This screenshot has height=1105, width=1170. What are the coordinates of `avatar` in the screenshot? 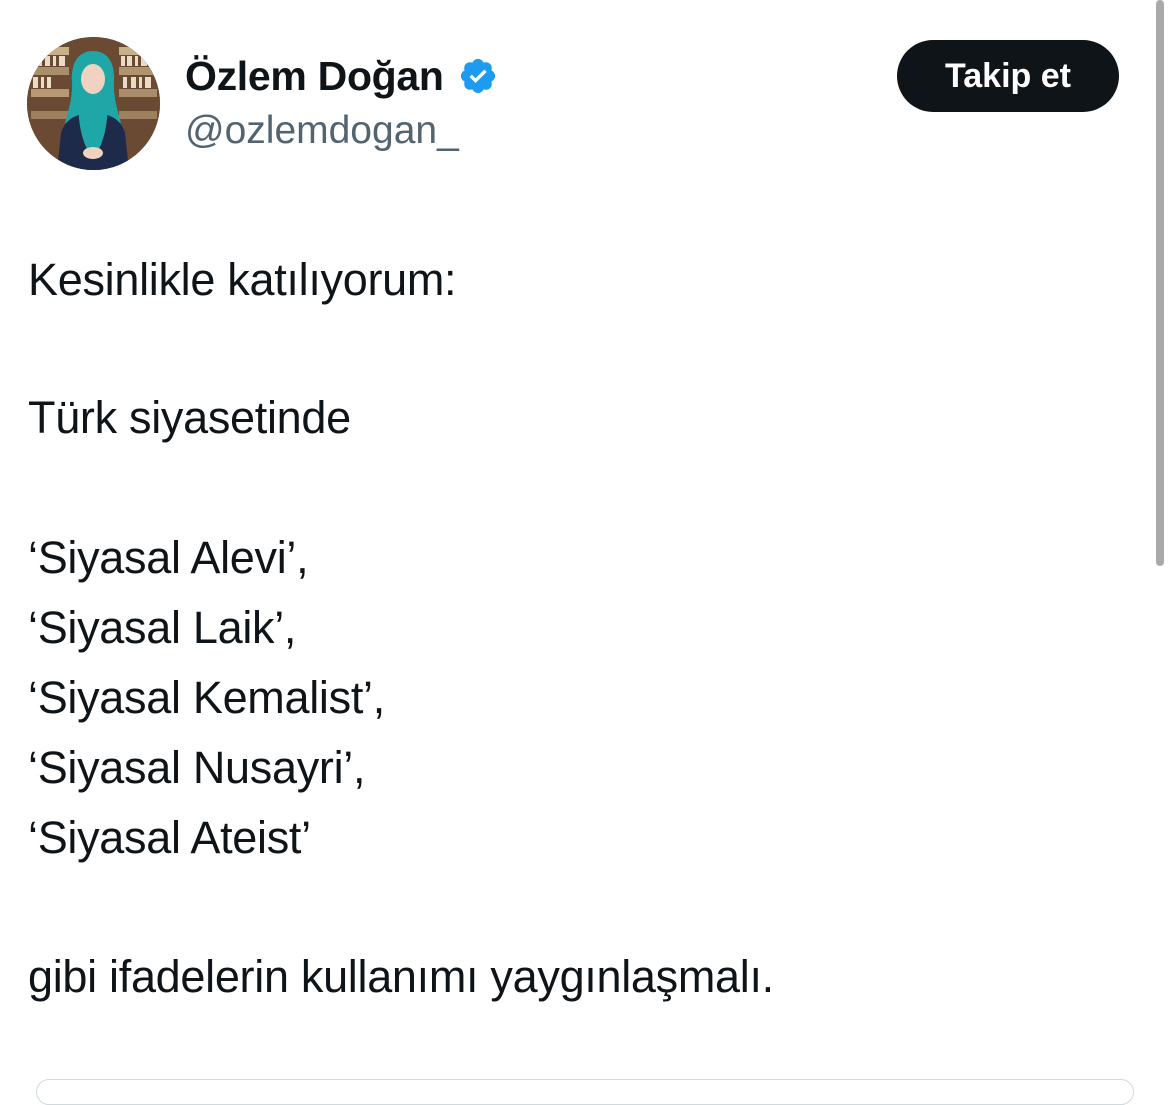 It's located at (93, 103).